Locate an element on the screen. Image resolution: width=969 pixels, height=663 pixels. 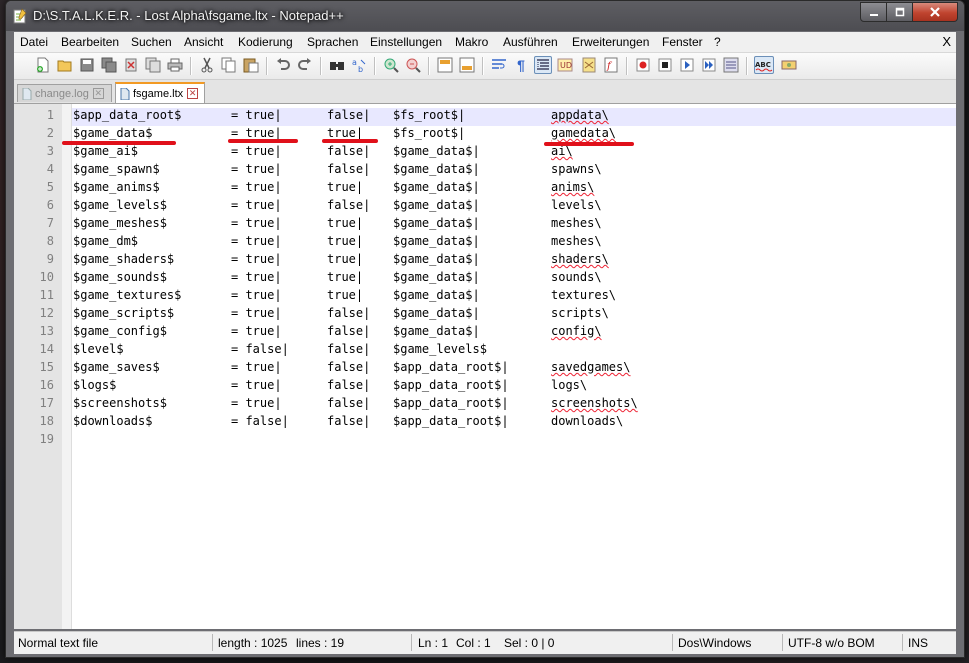
minimize-button is located at coordinates (873, 12).